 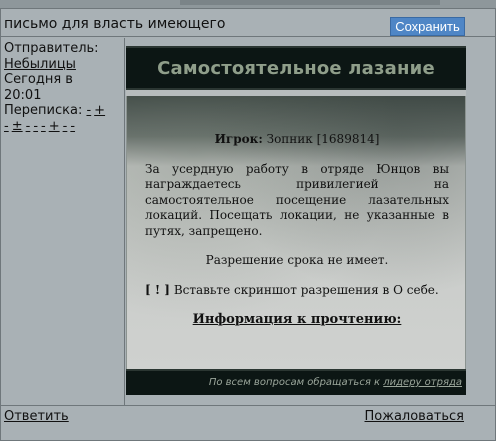 I want to click on correspondence-link: ±, so click(x=17, y=126).